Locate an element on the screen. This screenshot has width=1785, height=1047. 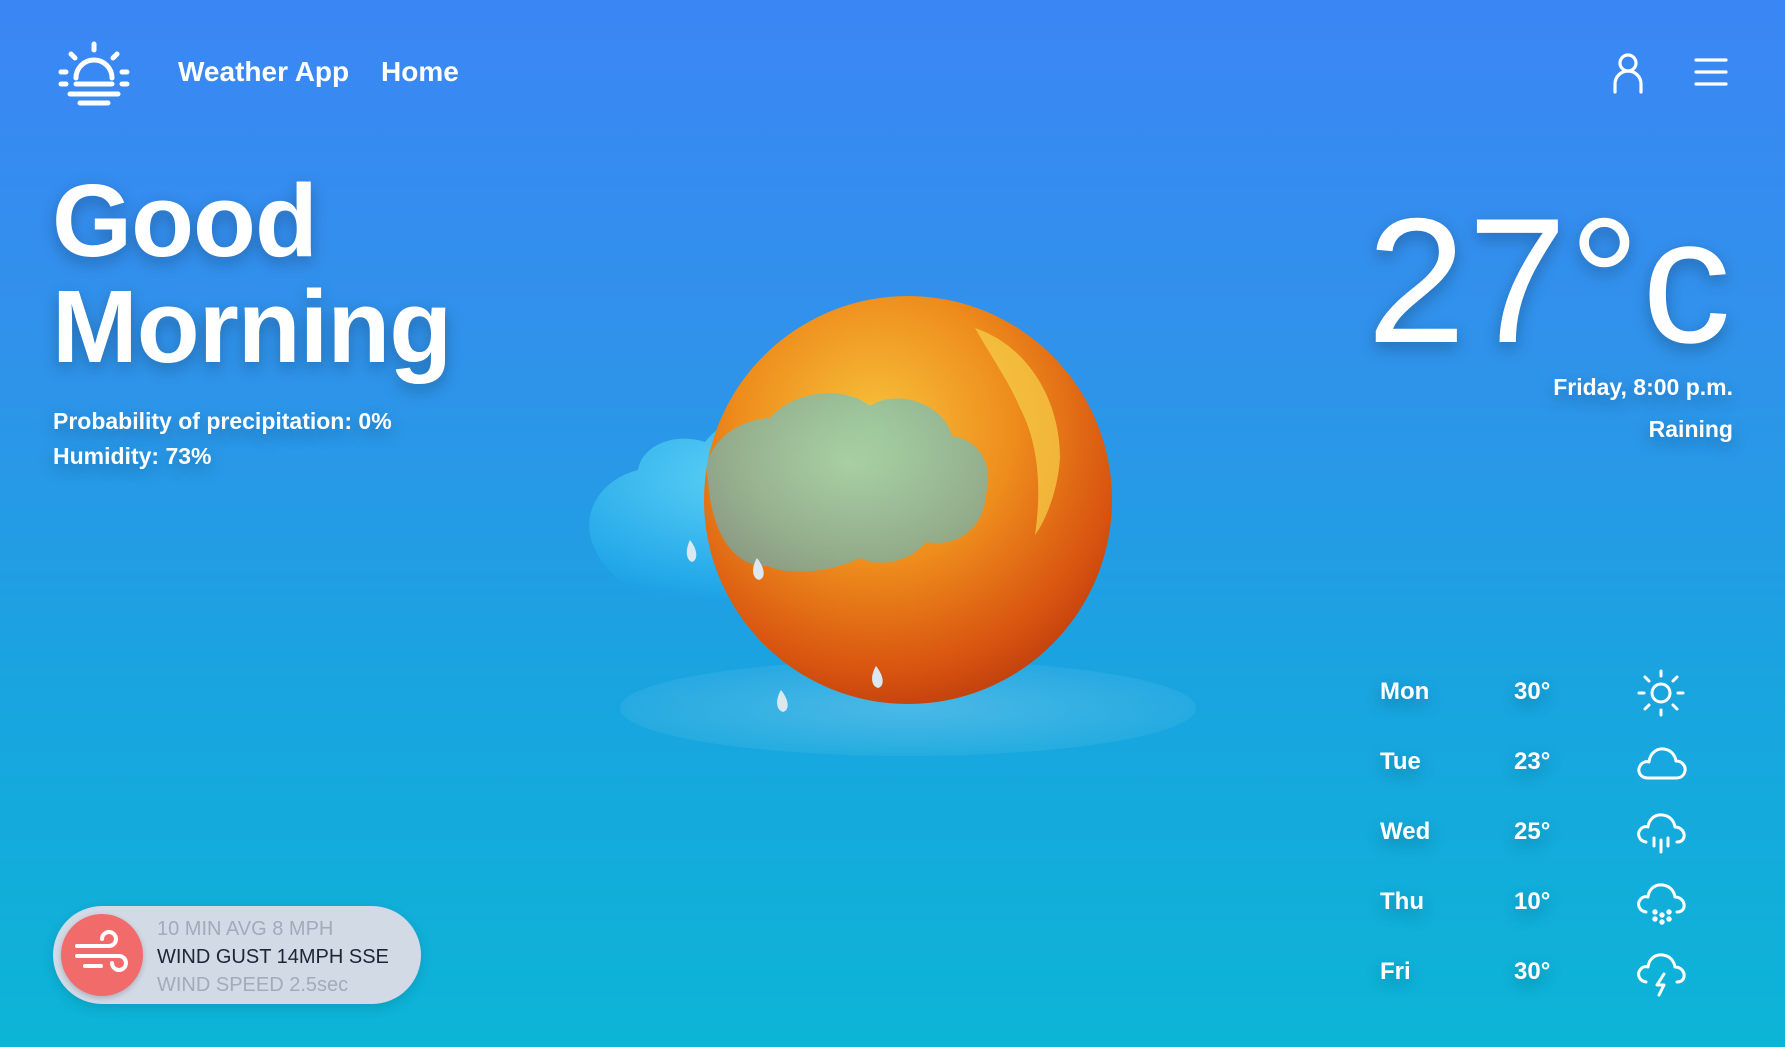
humidity-text: Humidity: 73% is located at coordinates (132, 456).